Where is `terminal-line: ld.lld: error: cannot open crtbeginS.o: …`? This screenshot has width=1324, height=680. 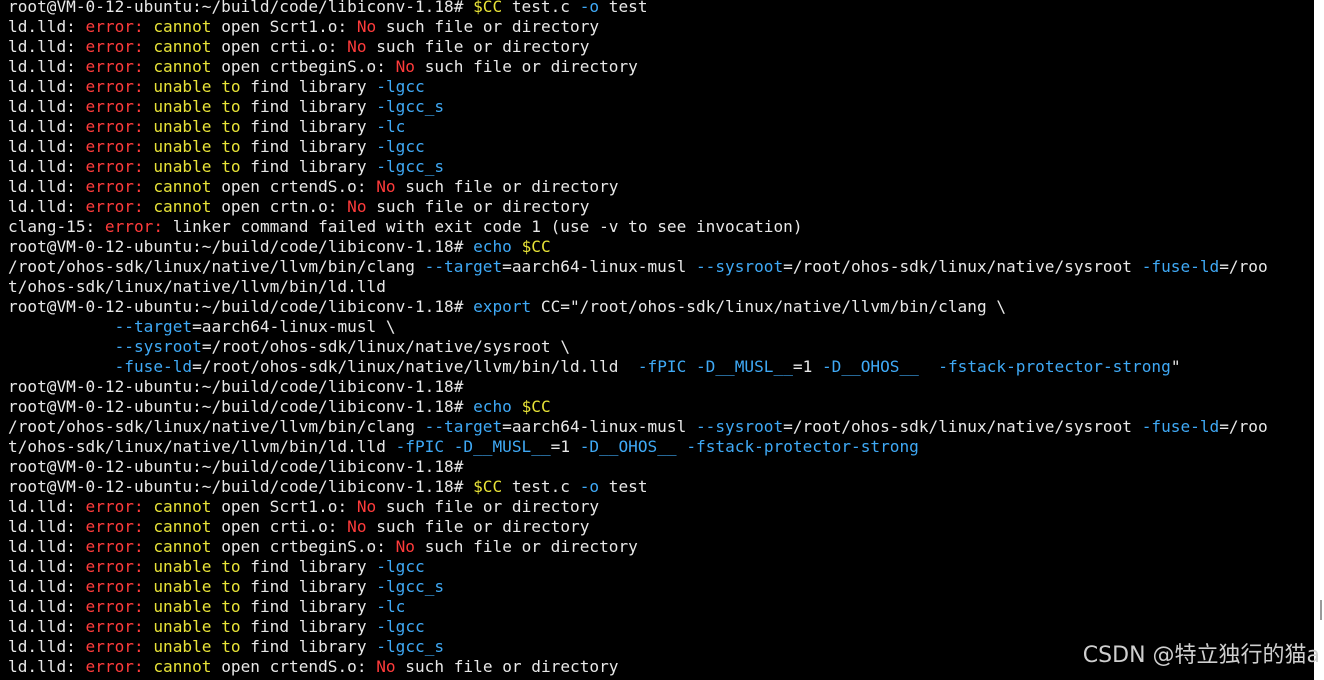 terminal-line: ld.lld: error: cannot open crtbeginS.o: … is located at coordinates (638, 67).